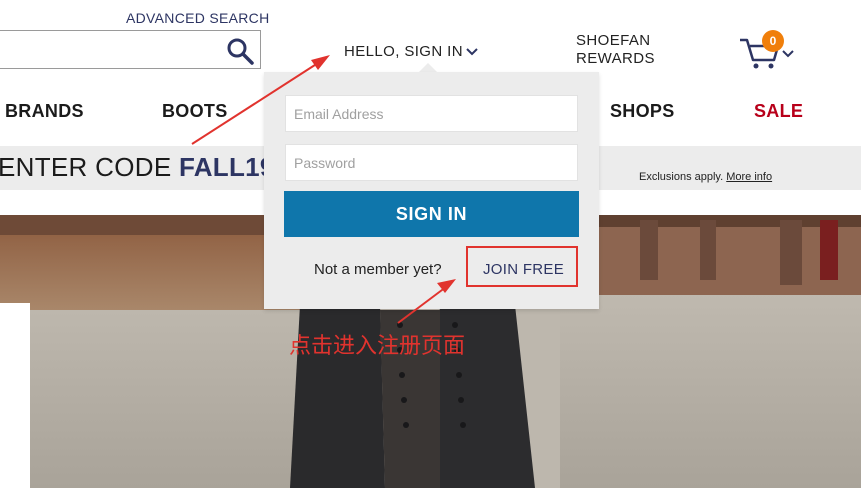 This screenshot has height=488, width=861. Describe the element at coordinates (615, 58) in the screenshot. I see `rewards-line-2: REWARDS` at that location.